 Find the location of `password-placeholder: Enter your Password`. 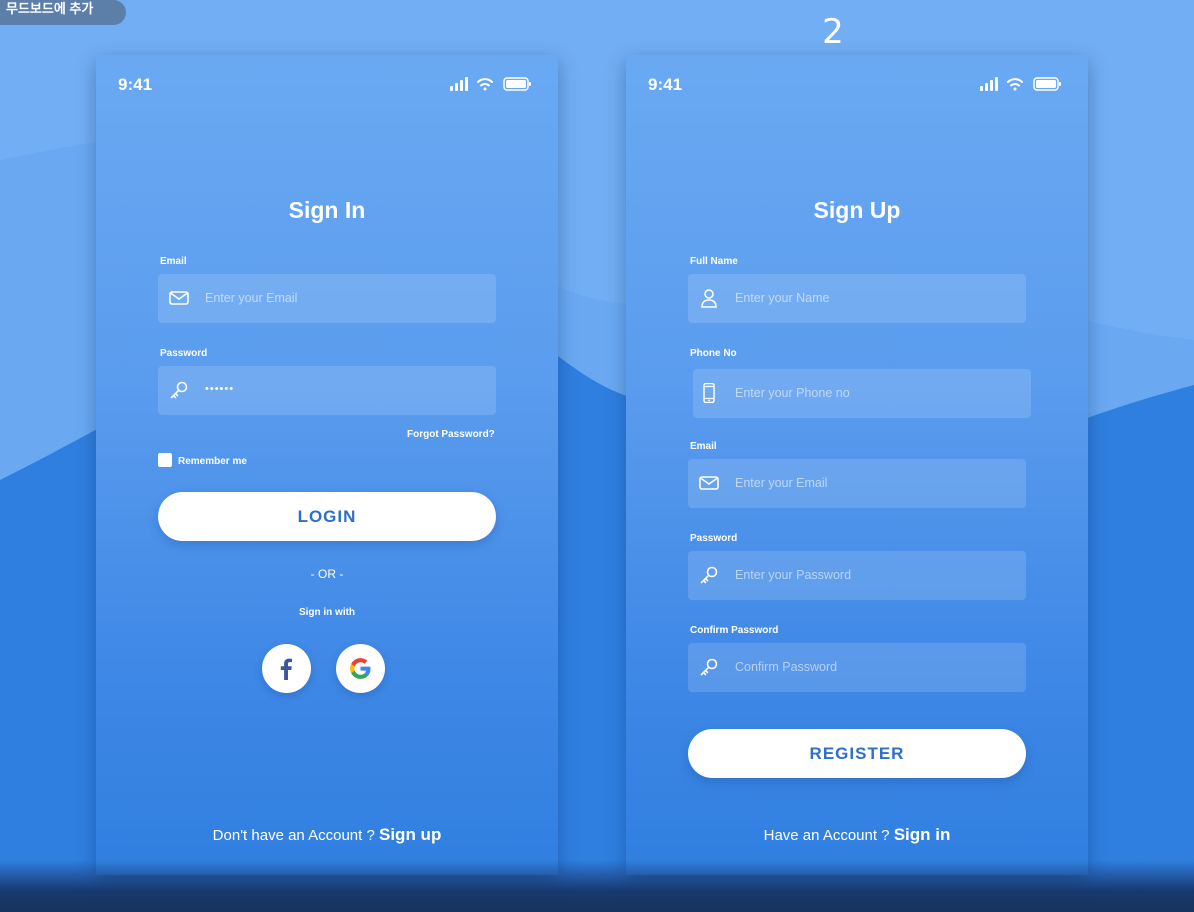

password-placeholder: Enter your Password is located at coordinates (793, 575).